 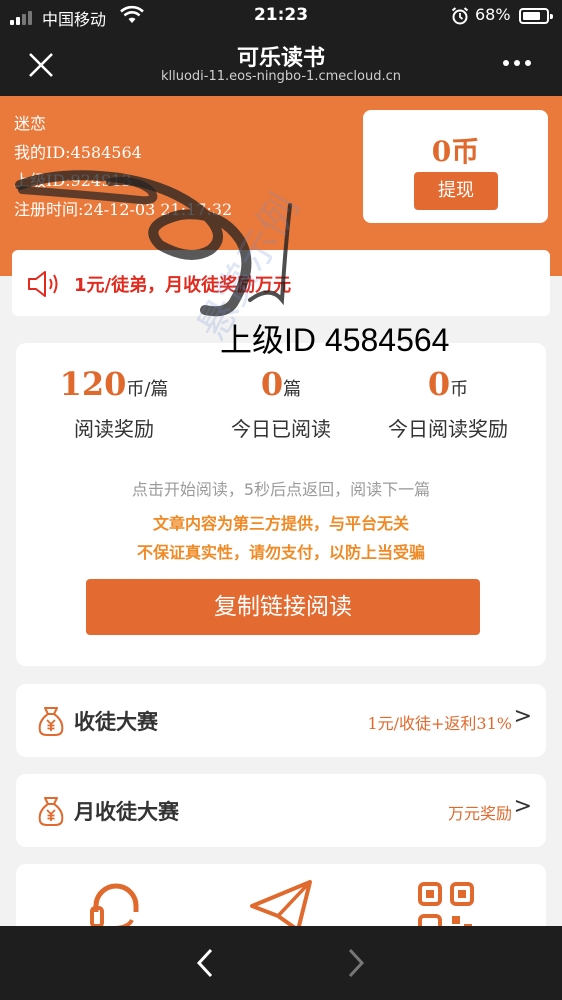 What do you see at coordinates (281, 403) in the screenshot?
I see `stat-today-read: 0篇 今日已阅读` at bounding box center [281, 403].